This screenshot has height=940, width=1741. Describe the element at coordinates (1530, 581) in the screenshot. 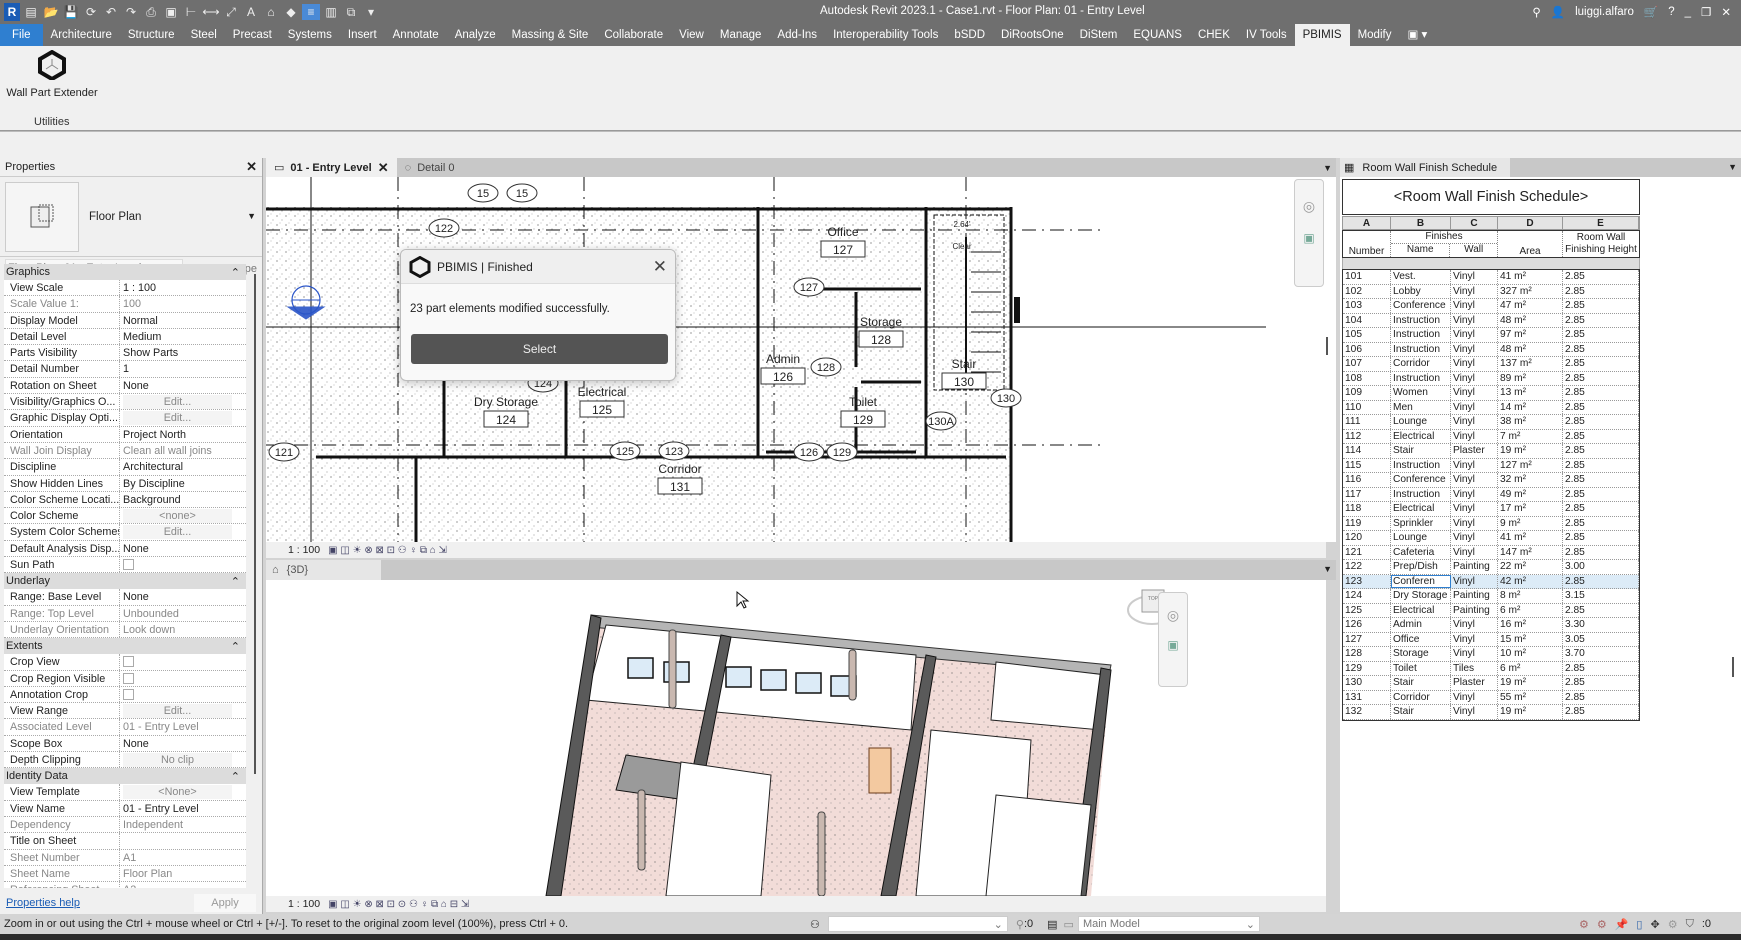

I see `schedule-cell: 42 m²` at that location.